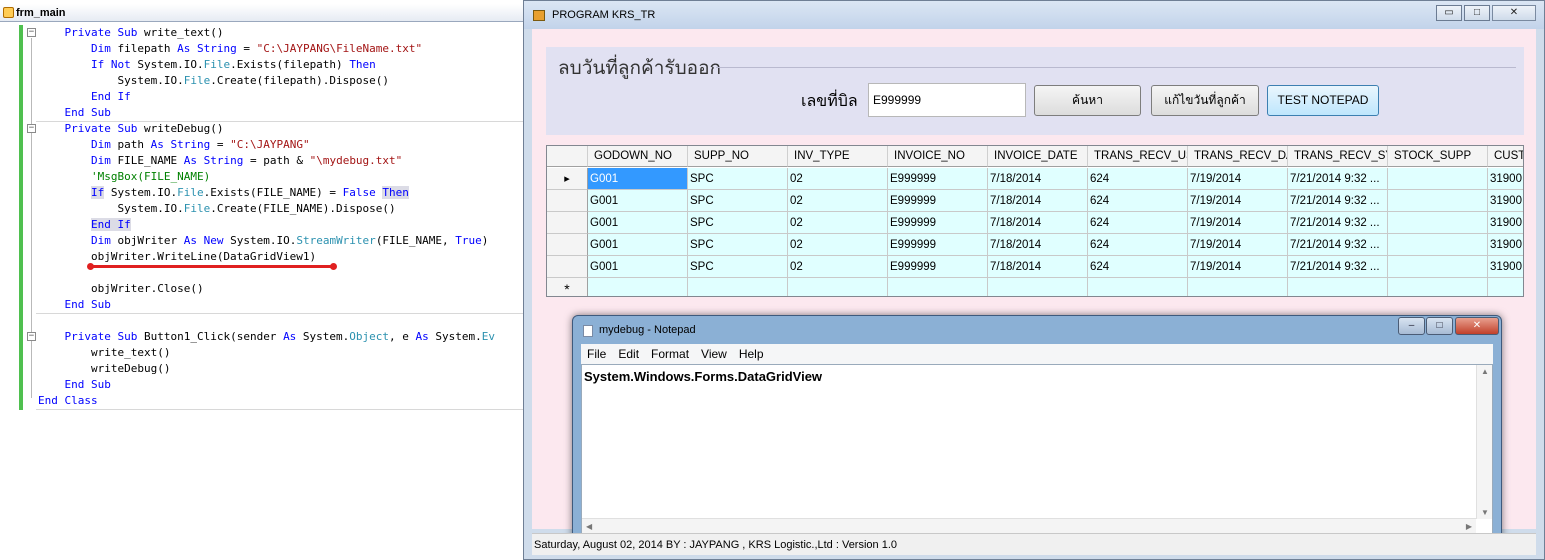 The image size is (1545, 560). I want to click on code-line: objWriter.Close(), so click(265, 289).